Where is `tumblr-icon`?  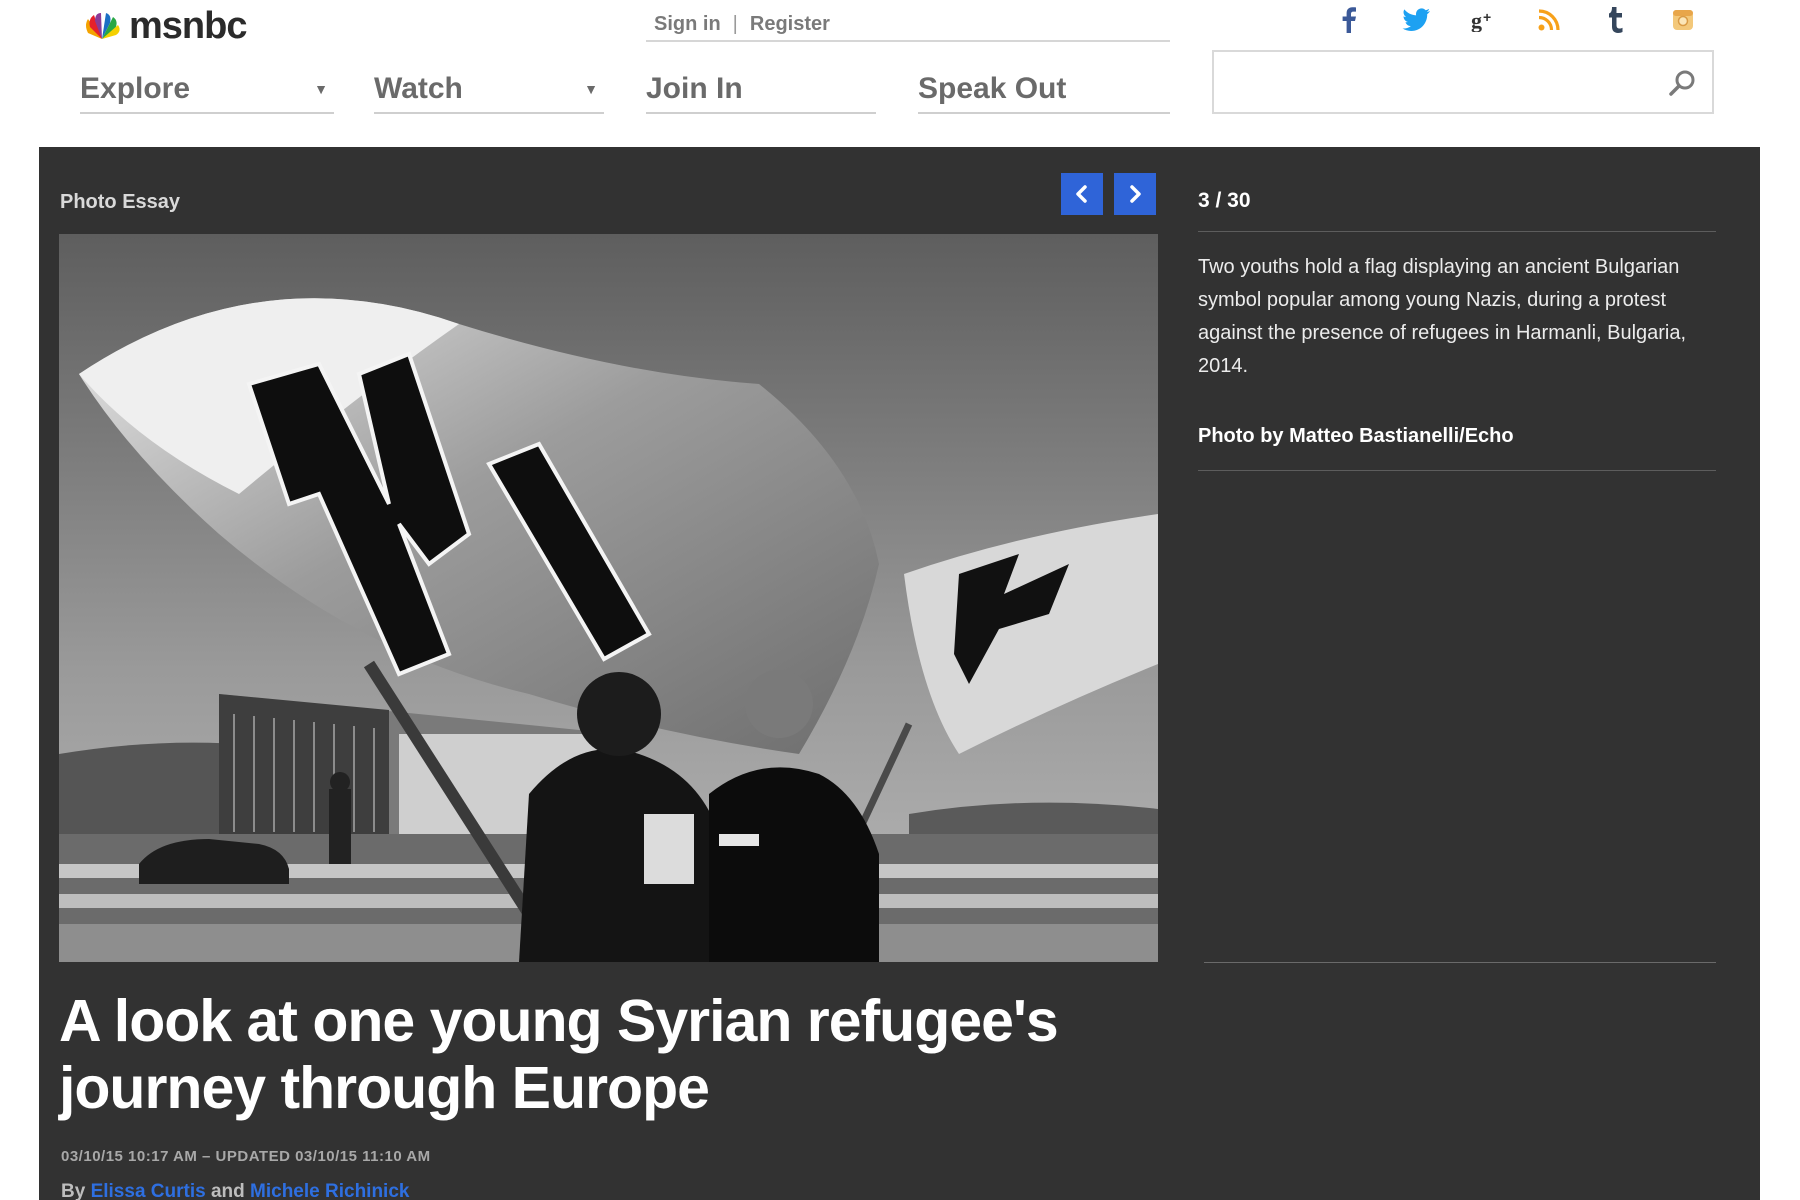
tumblr-icon is located at coordinates (1616, 20).